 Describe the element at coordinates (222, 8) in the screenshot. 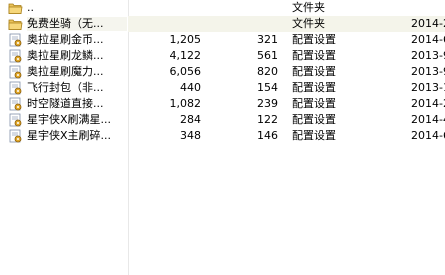

I see `parent-folder-row: .. 文件夹` at that location.